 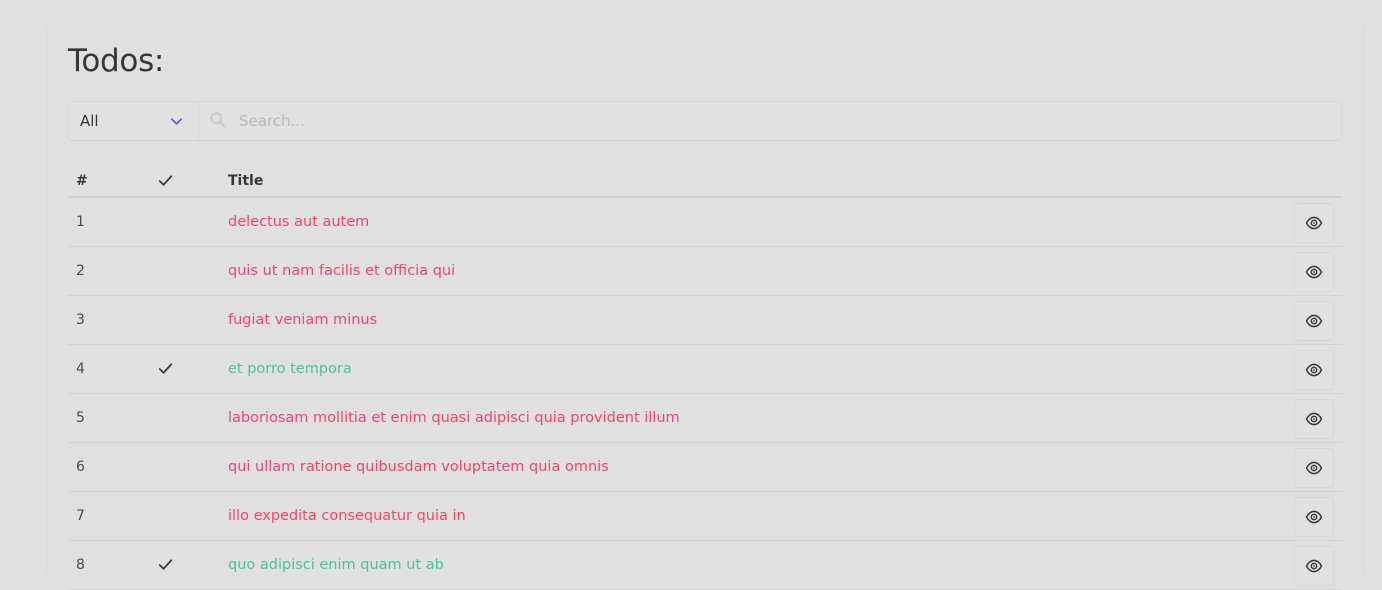 What do you see at coordinates (705, 181) in the screenshot?
I see `table-header: # Title` at bounding box center [705, 181].